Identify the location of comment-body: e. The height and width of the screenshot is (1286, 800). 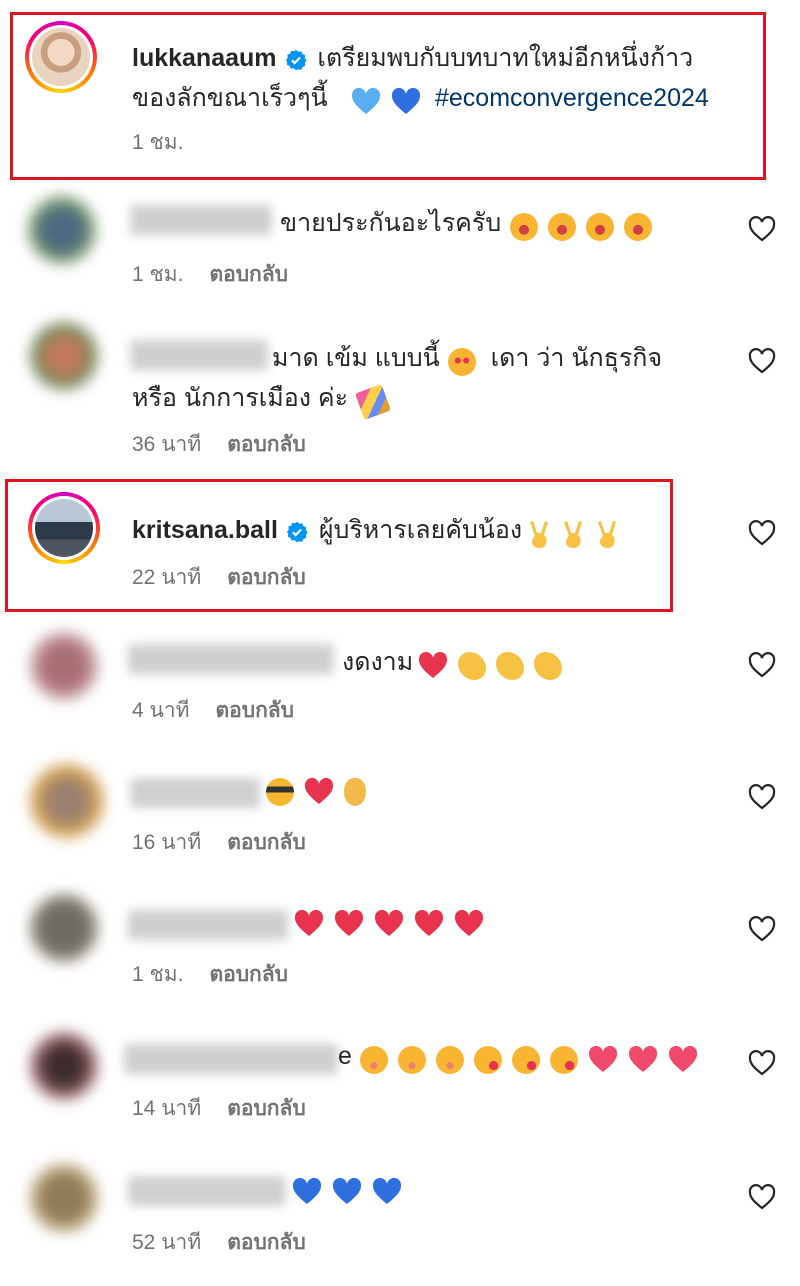
(523, 1058).